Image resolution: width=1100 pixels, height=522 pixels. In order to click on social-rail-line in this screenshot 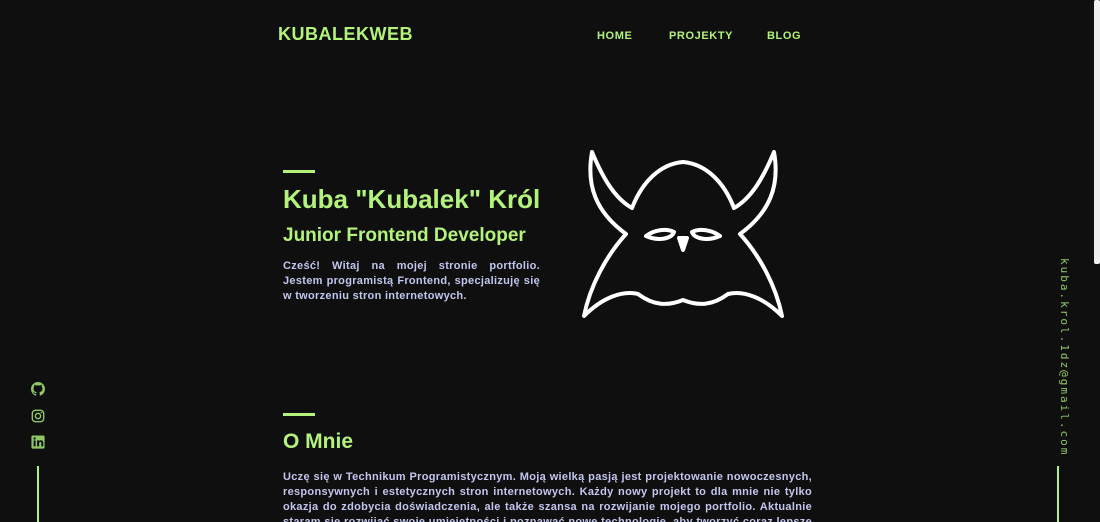, I will do `click(38, 494)`.